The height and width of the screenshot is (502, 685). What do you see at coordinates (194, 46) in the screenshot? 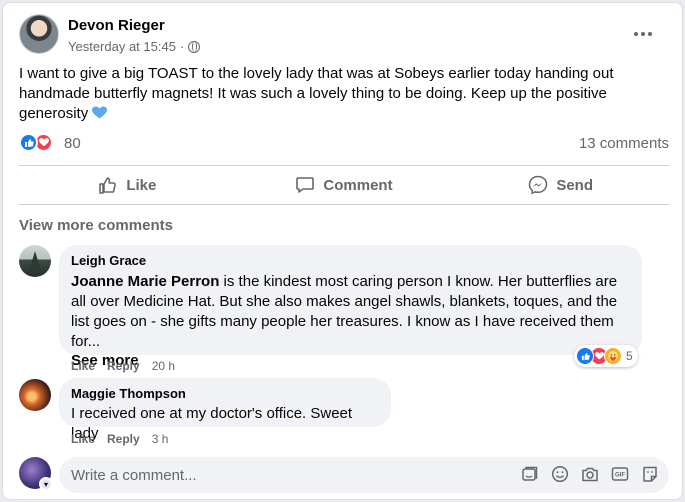
I see `globe-icon` at bounding box center [194, 46].